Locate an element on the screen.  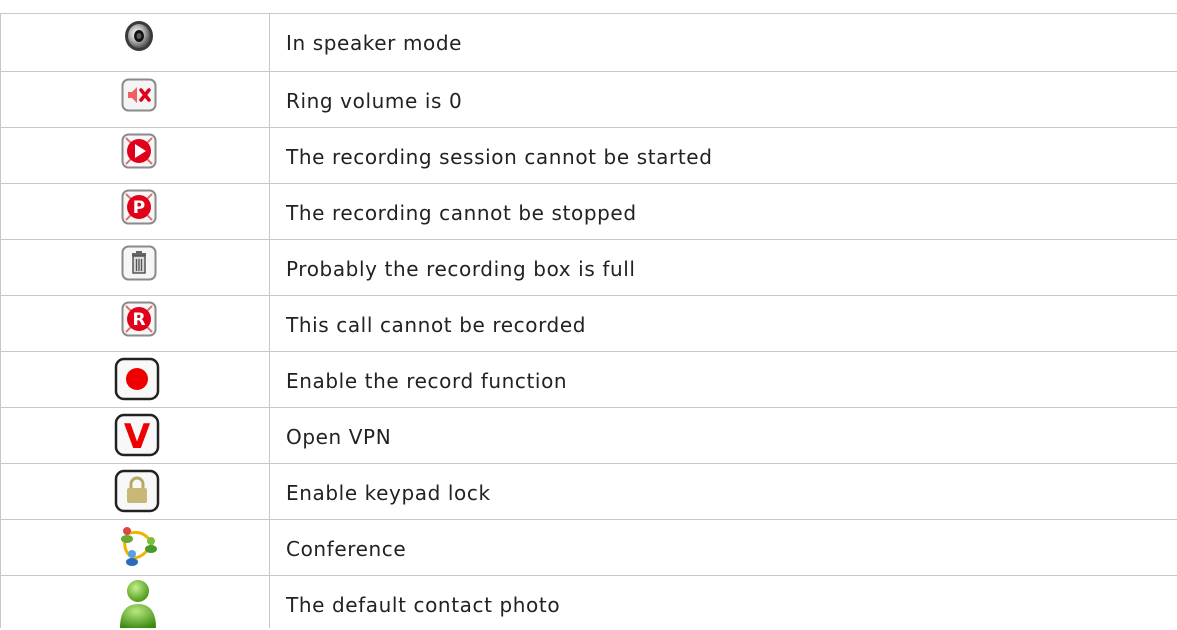
description-text: The recording cannot be stopped is located at coordinates (461, 213).